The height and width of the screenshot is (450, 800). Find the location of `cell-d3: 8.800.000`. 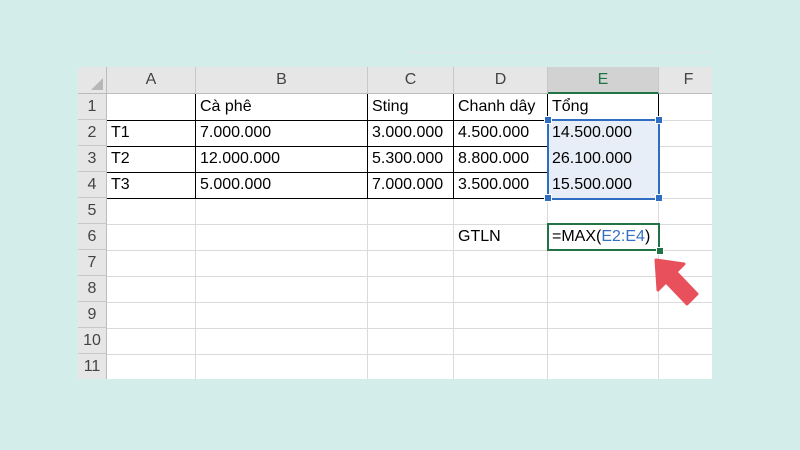

cell-d3: 8.800.000 is located at coordinates (501, 159).